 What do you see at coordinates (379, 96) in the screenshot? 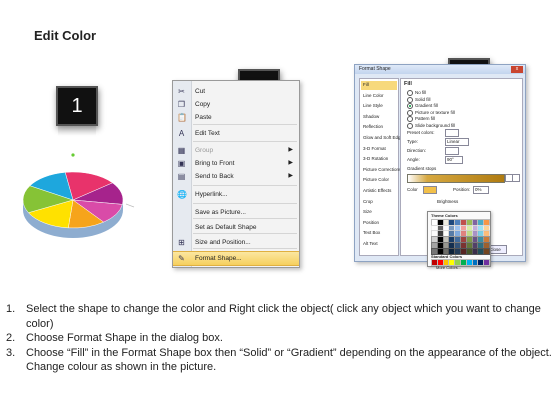
I see `nav-item-line-color: Line Color` at bounding box center [379, 96].